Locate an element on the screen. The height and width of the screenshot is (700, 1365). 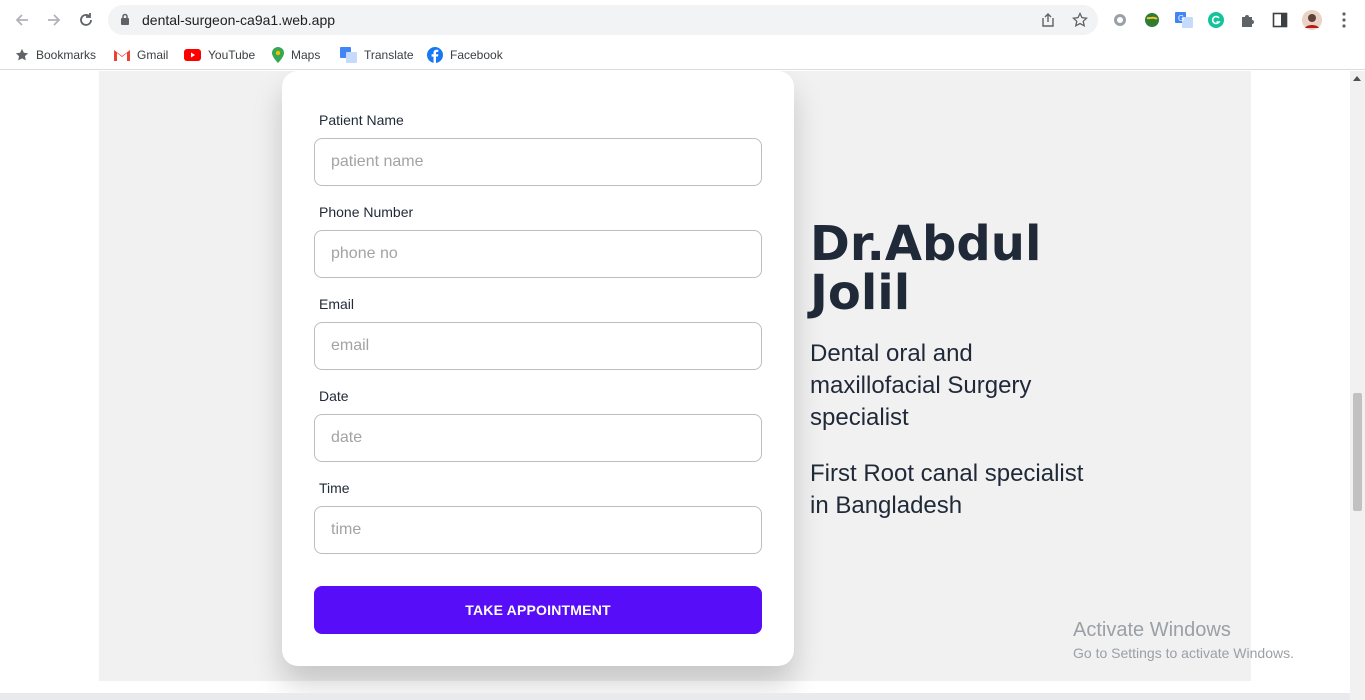
address-bar: dental-surgeon-ca9a1.web.app is located at coordinates (603, 20).